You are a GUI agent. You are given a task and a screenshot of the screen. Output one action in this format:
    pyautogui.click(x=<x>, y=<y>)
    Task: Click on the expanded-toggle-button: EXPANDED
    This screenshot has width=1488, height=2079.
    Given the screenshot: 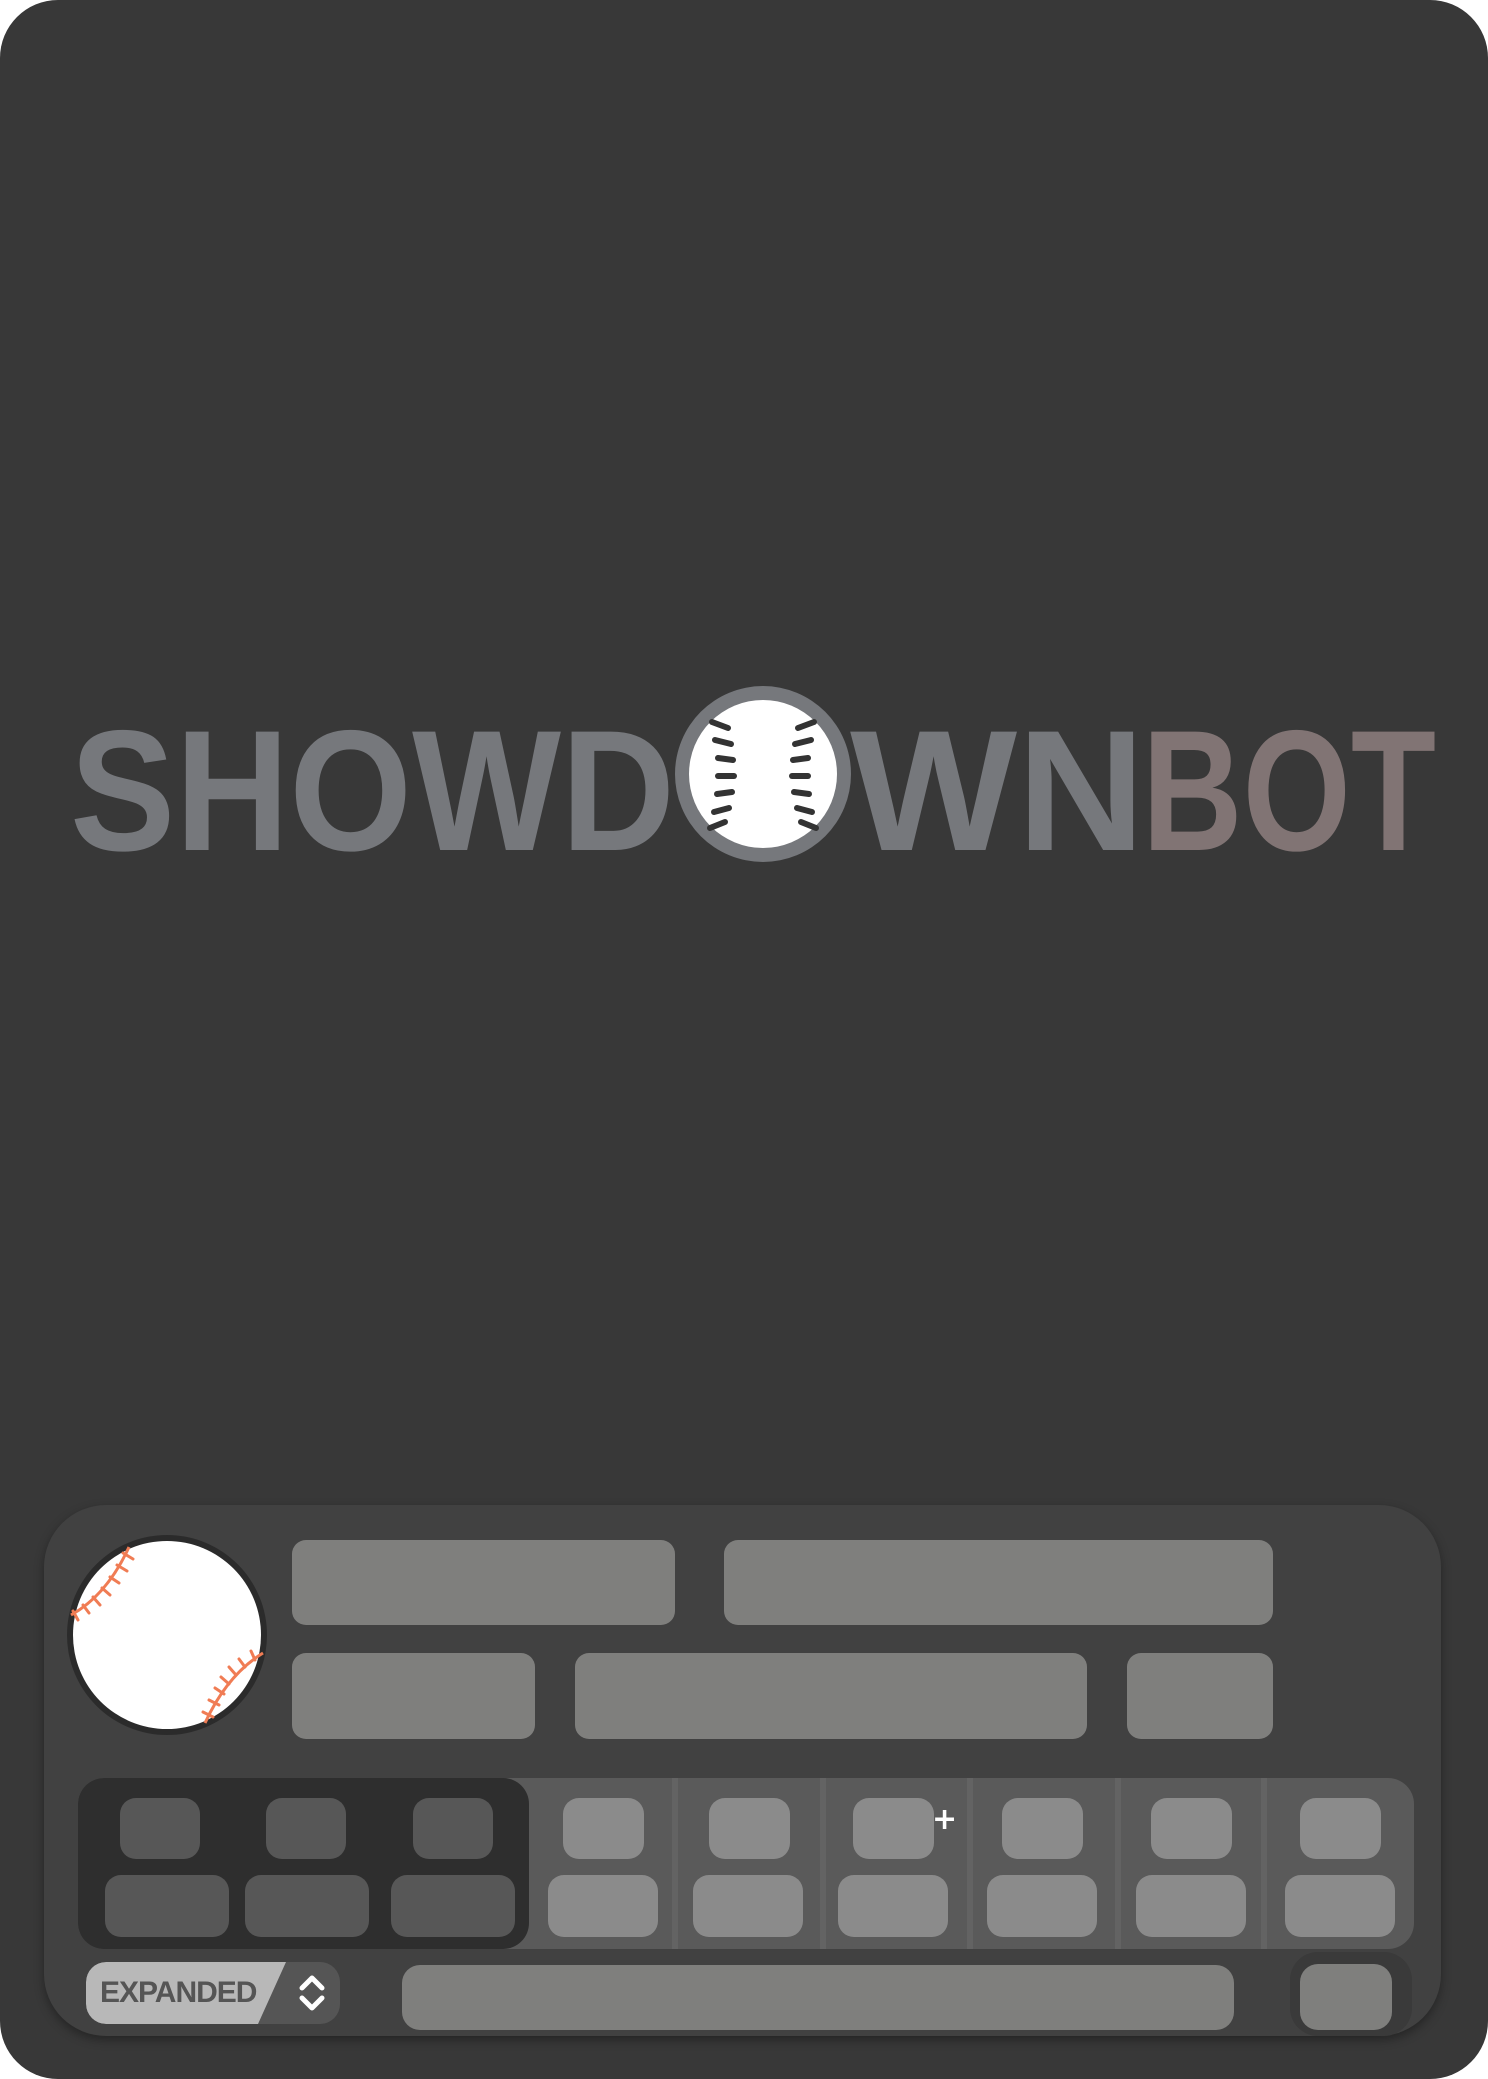 What is the action you would take?
    pyautogui.click(x=213, y=1993)
    